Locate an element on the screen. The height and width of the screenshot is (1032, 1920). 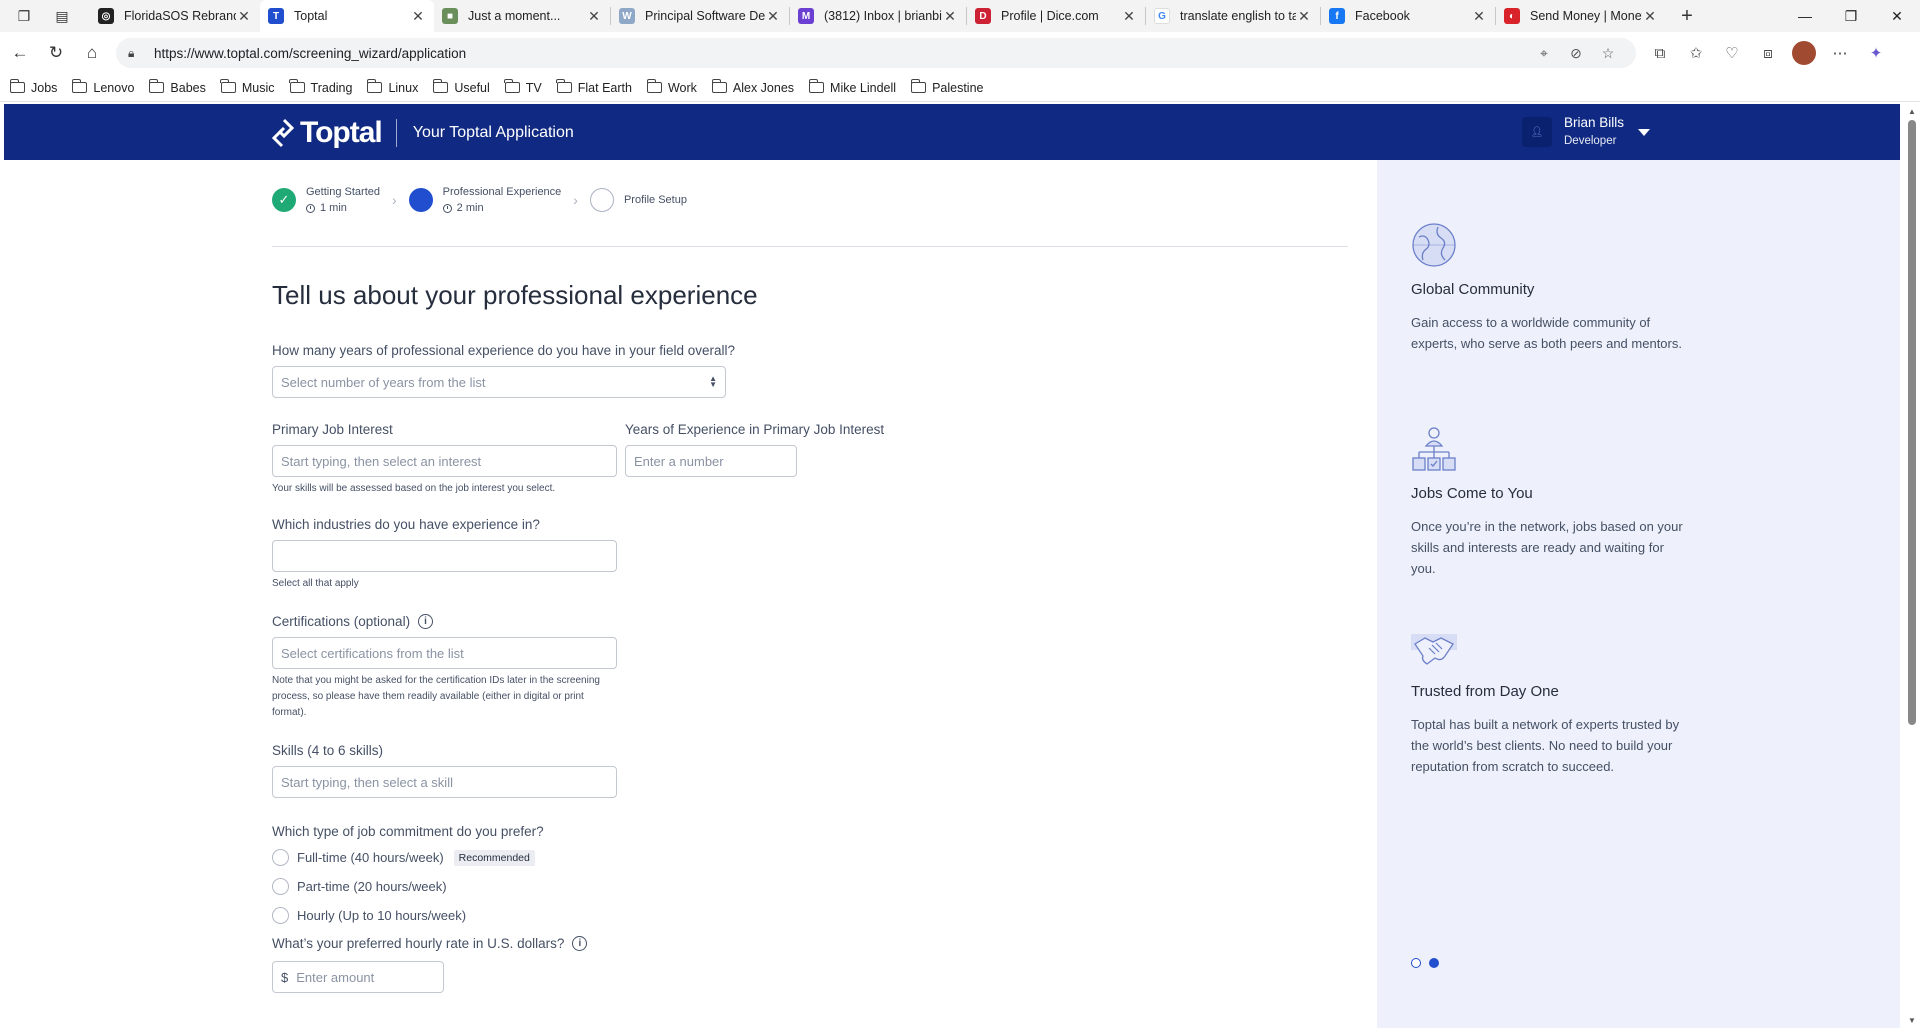
step-name: Getting Started is located at coordinates (343, 192).